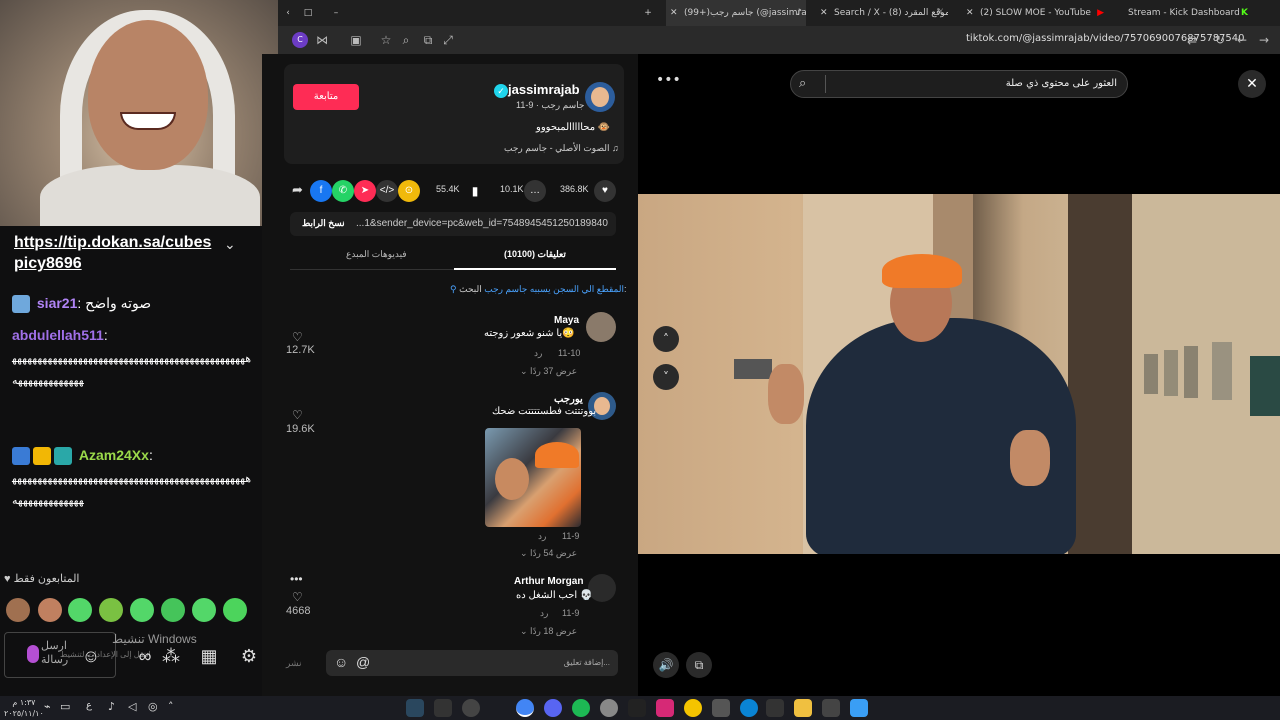  Describe the element at coordinates (666, 377) in the screenshot. I see `next-video-icon: ˅` at that location.